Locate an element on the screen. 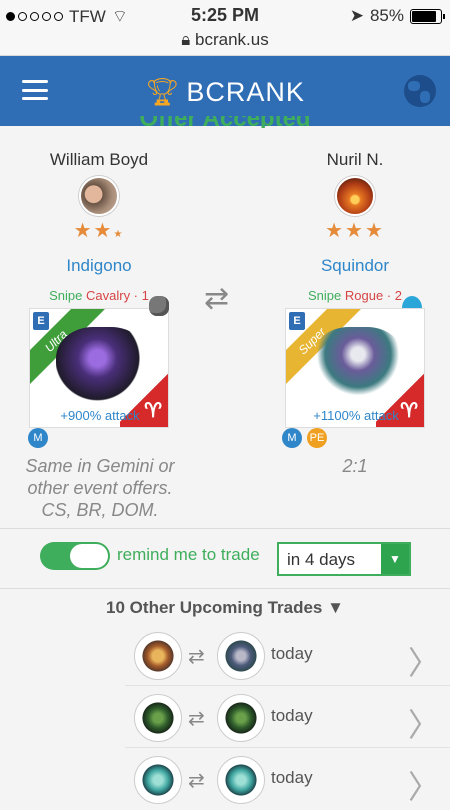 The image size is (450, 810). right-user-name: Nuril N. is located at coordinates (355, 159).